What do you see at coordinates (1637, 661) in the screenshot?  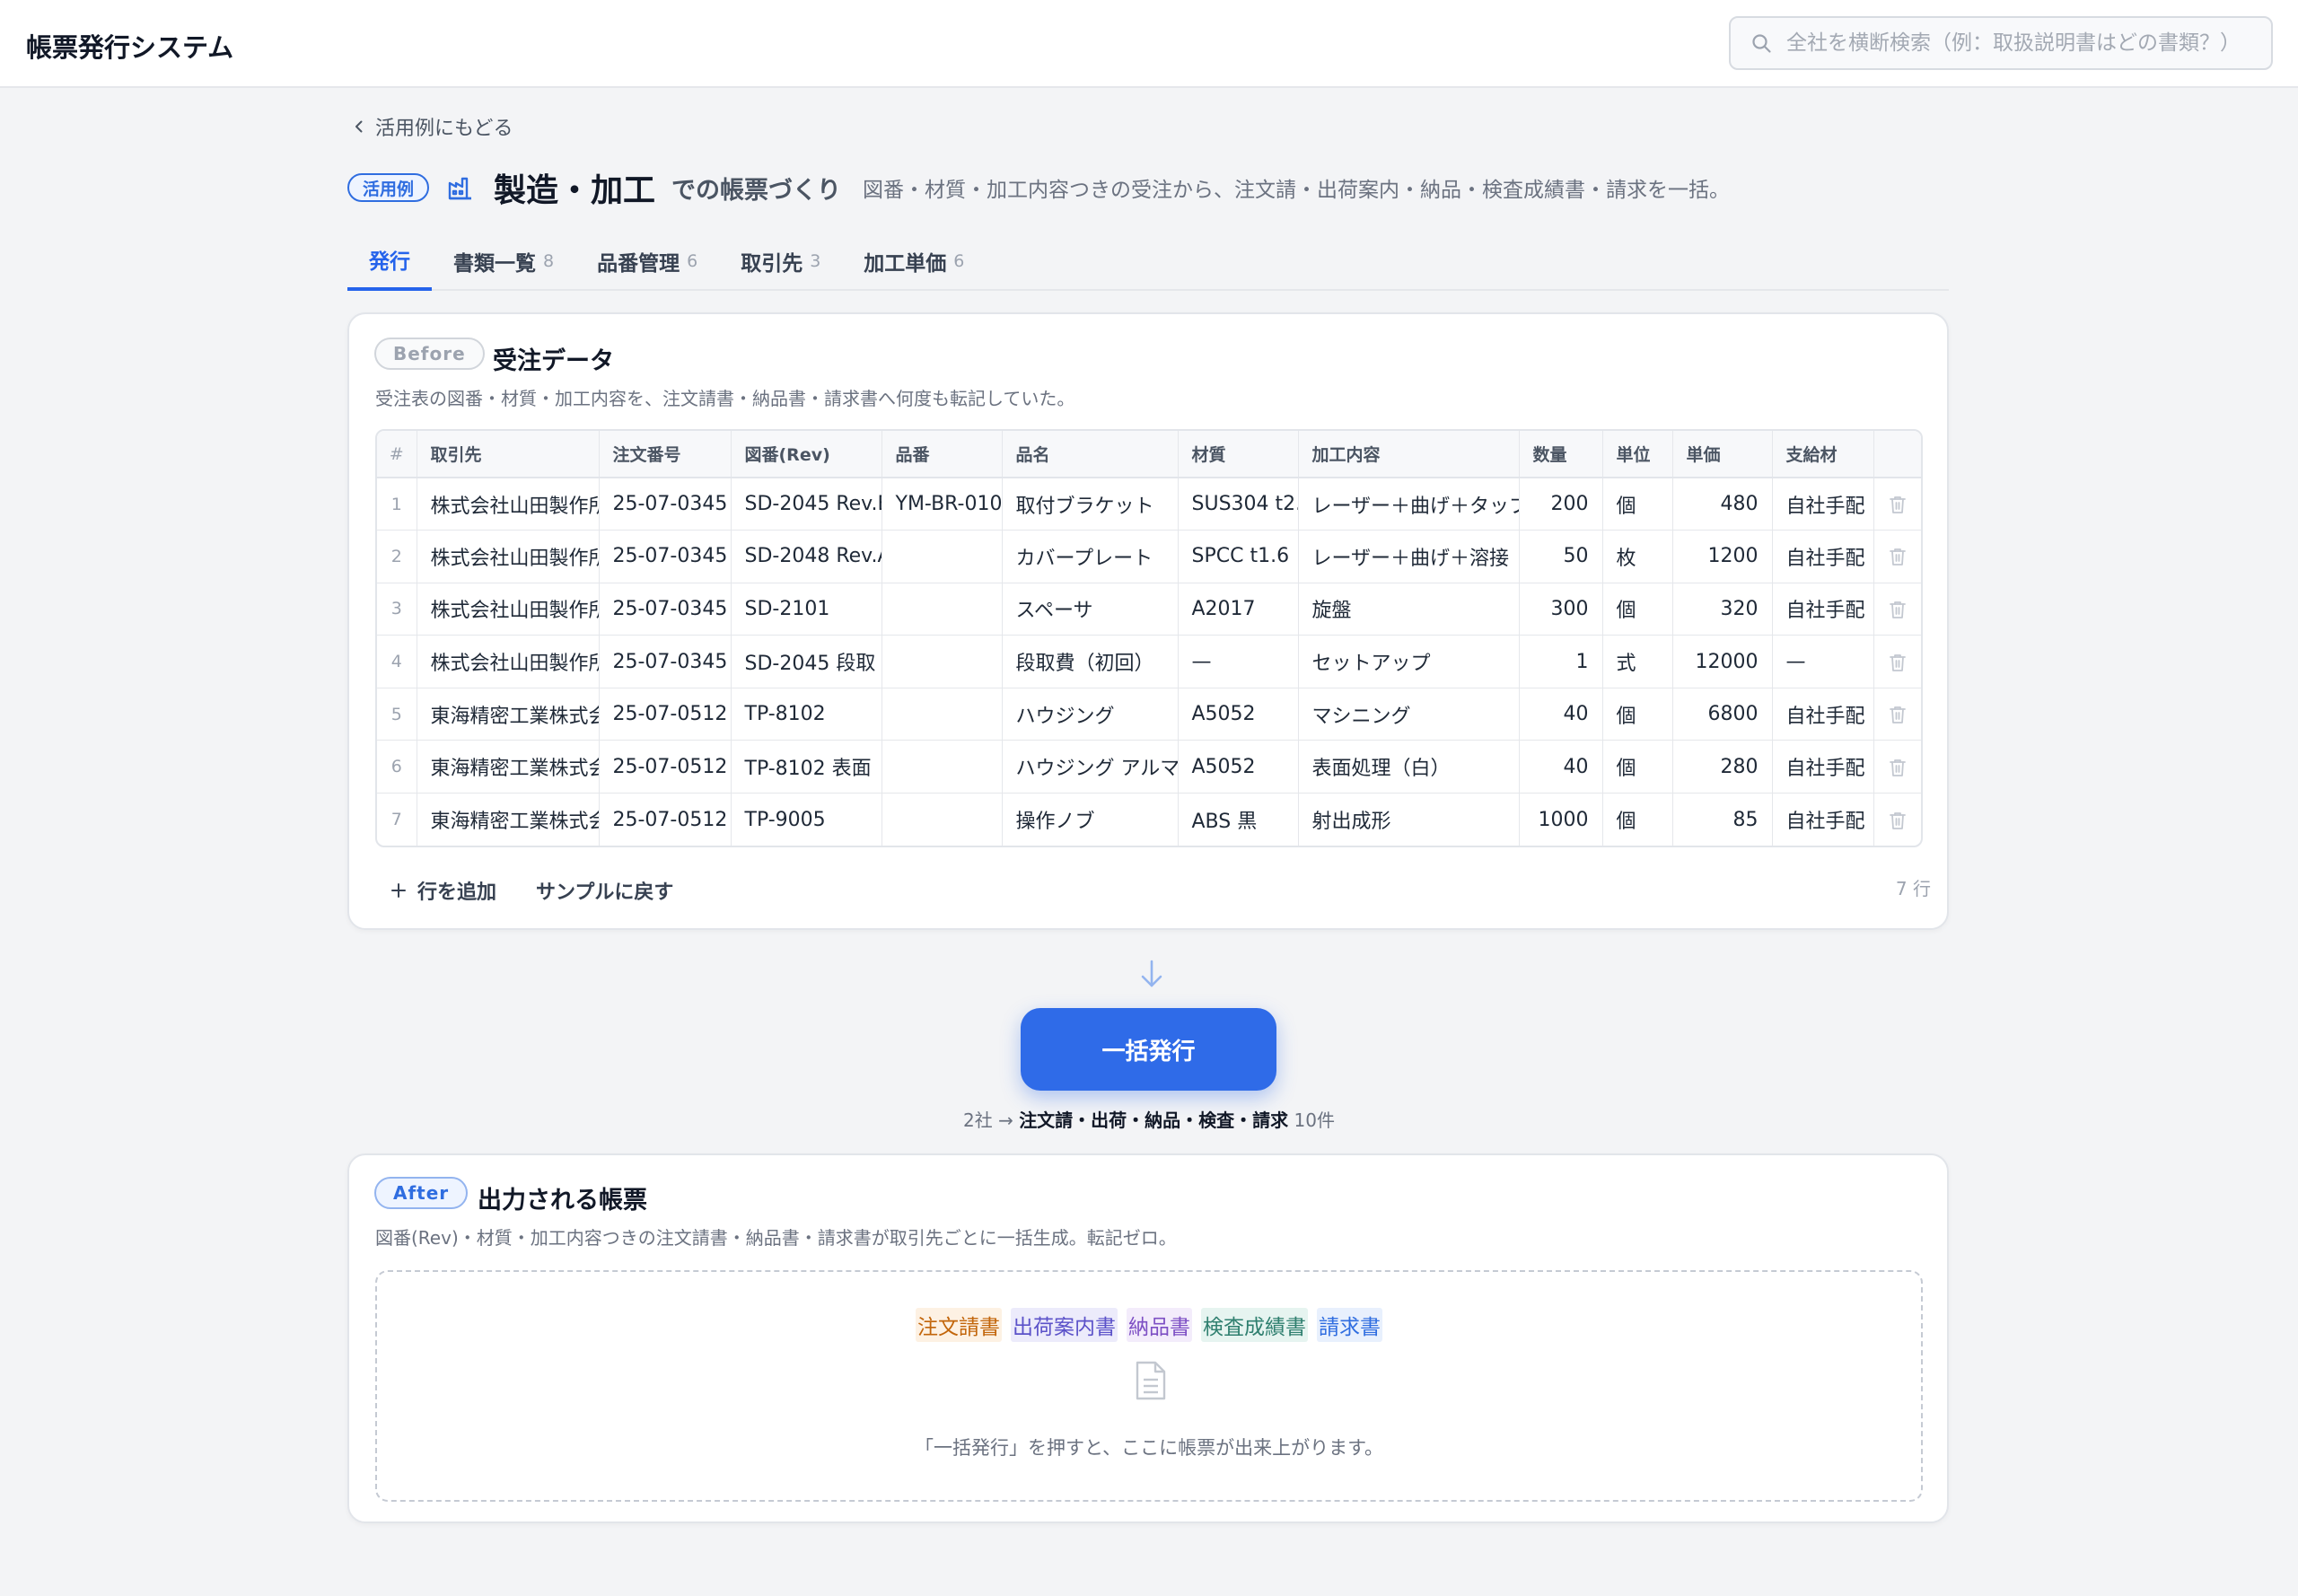 I see `unit-cell: 式` at bounding box center [1637, 661].